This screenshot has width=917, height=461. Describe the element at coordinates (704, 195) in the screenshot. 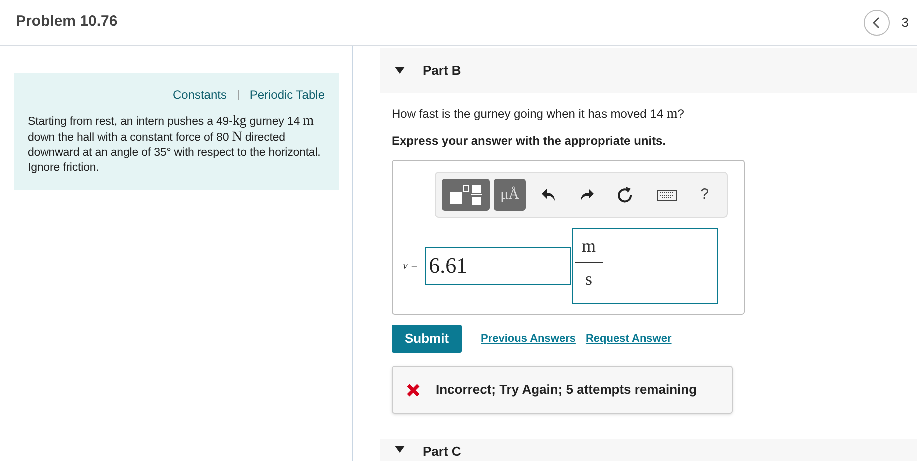

I see `help-button: ?` at that location.